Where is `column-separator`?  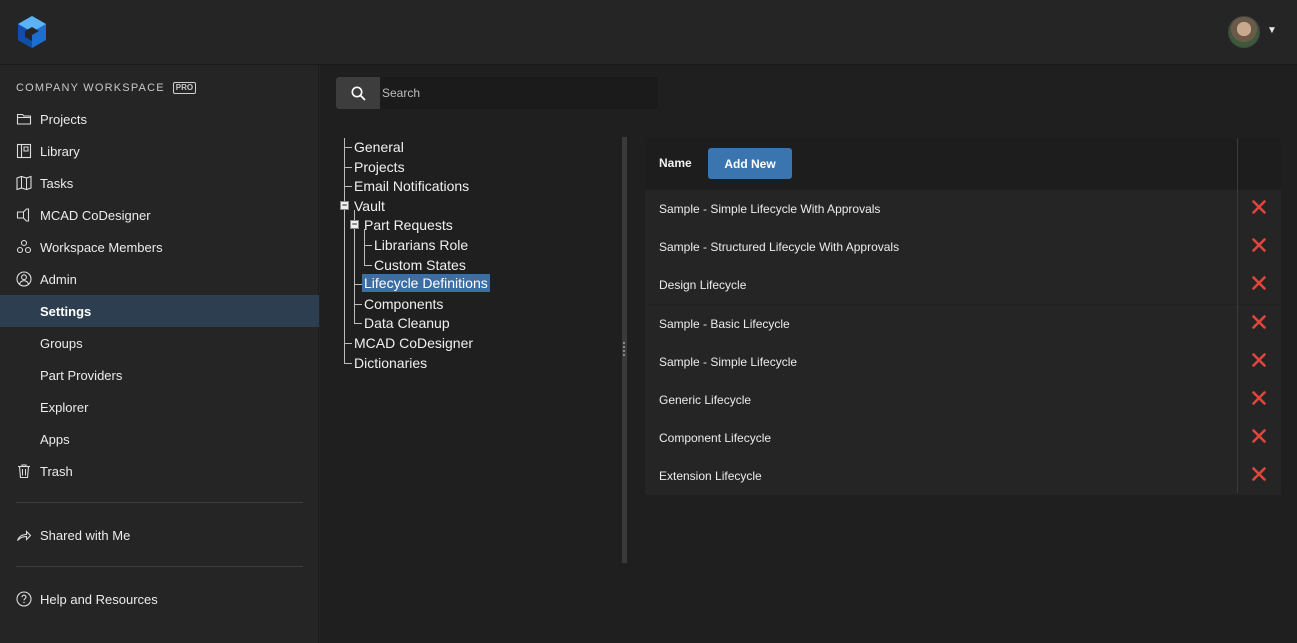
column-separator is located at coordinates (1237, 315).